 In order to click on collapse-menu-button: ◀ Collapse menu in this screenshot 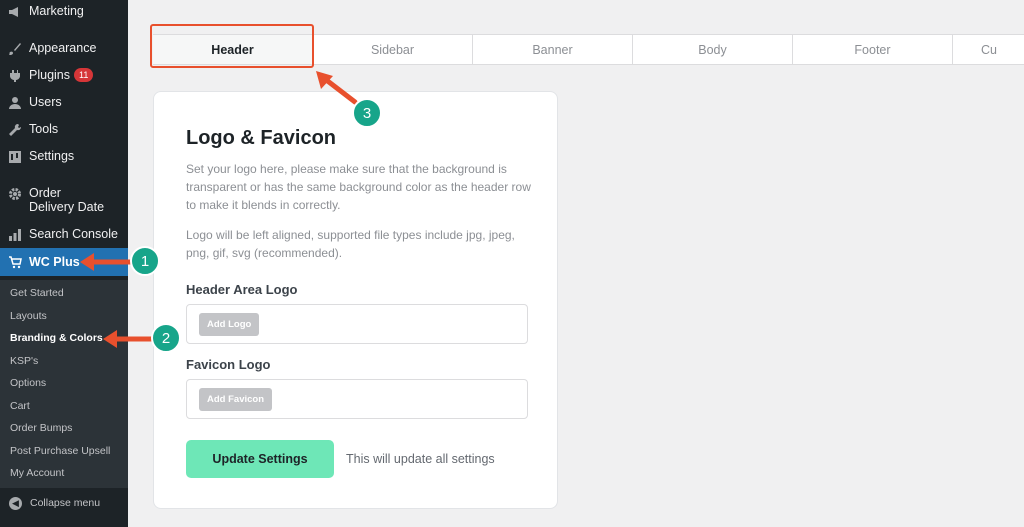, I will do `click(64, 503)`.